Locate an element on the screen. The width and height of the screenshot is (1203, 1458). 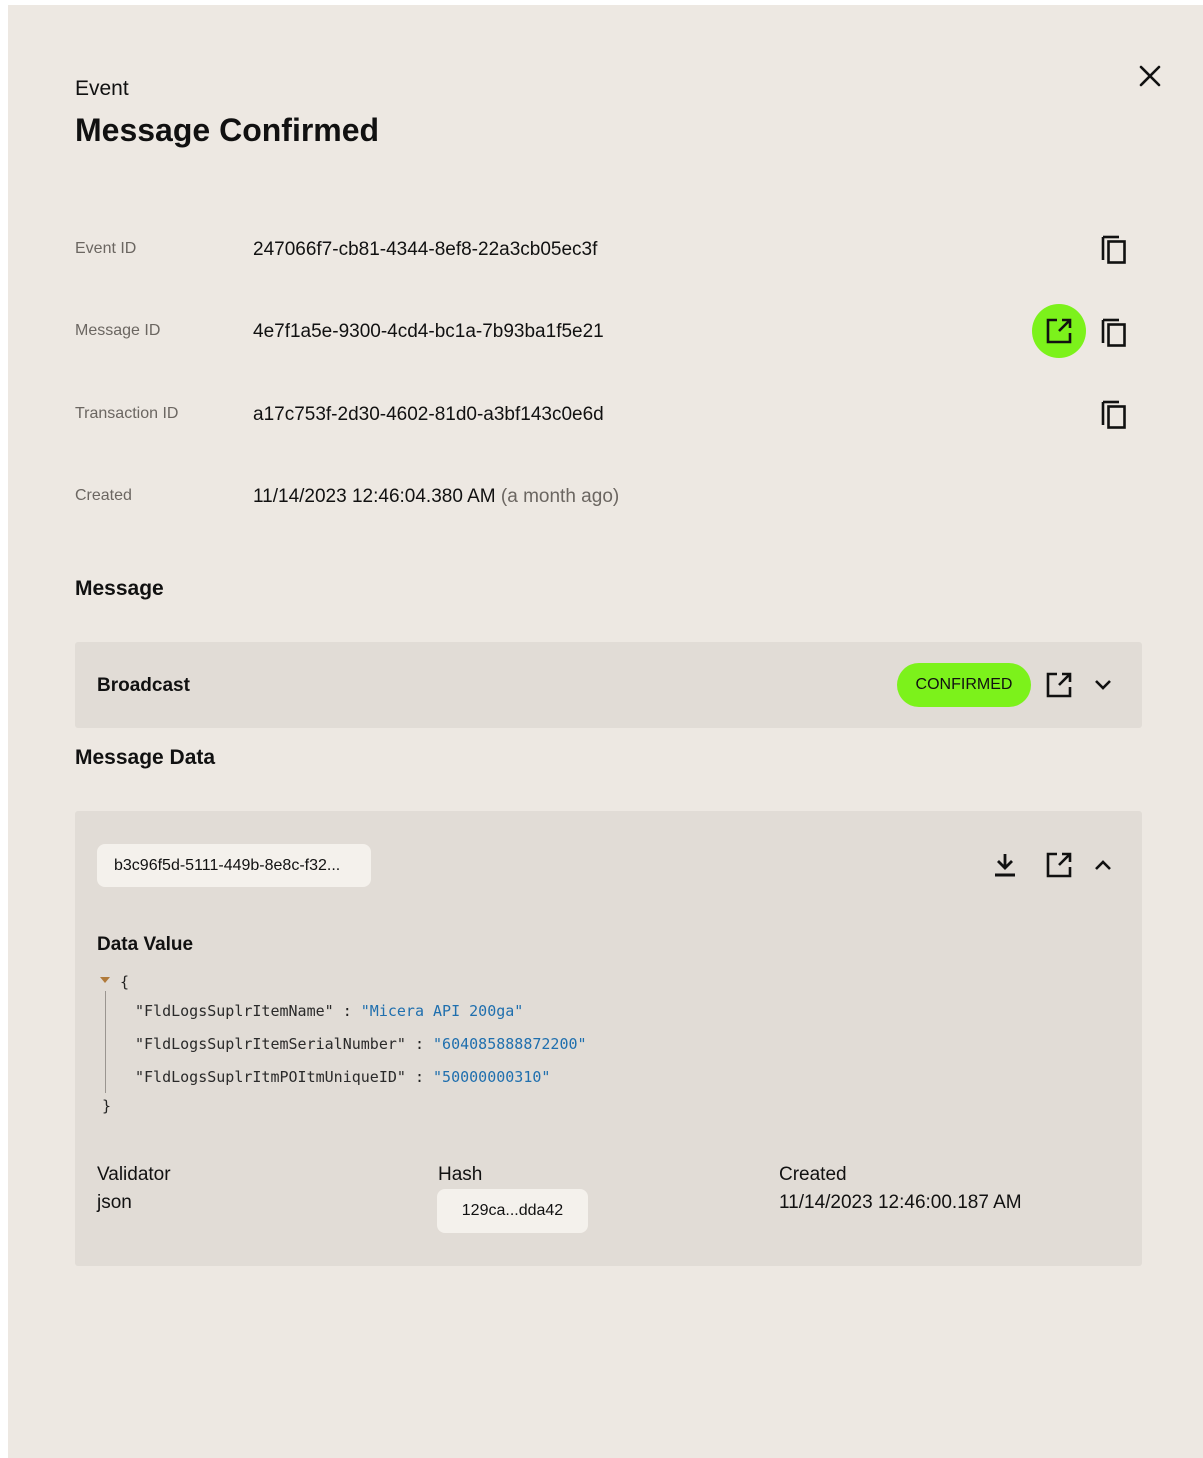
chevron-up-icon is located at coordinates (1103, 865).